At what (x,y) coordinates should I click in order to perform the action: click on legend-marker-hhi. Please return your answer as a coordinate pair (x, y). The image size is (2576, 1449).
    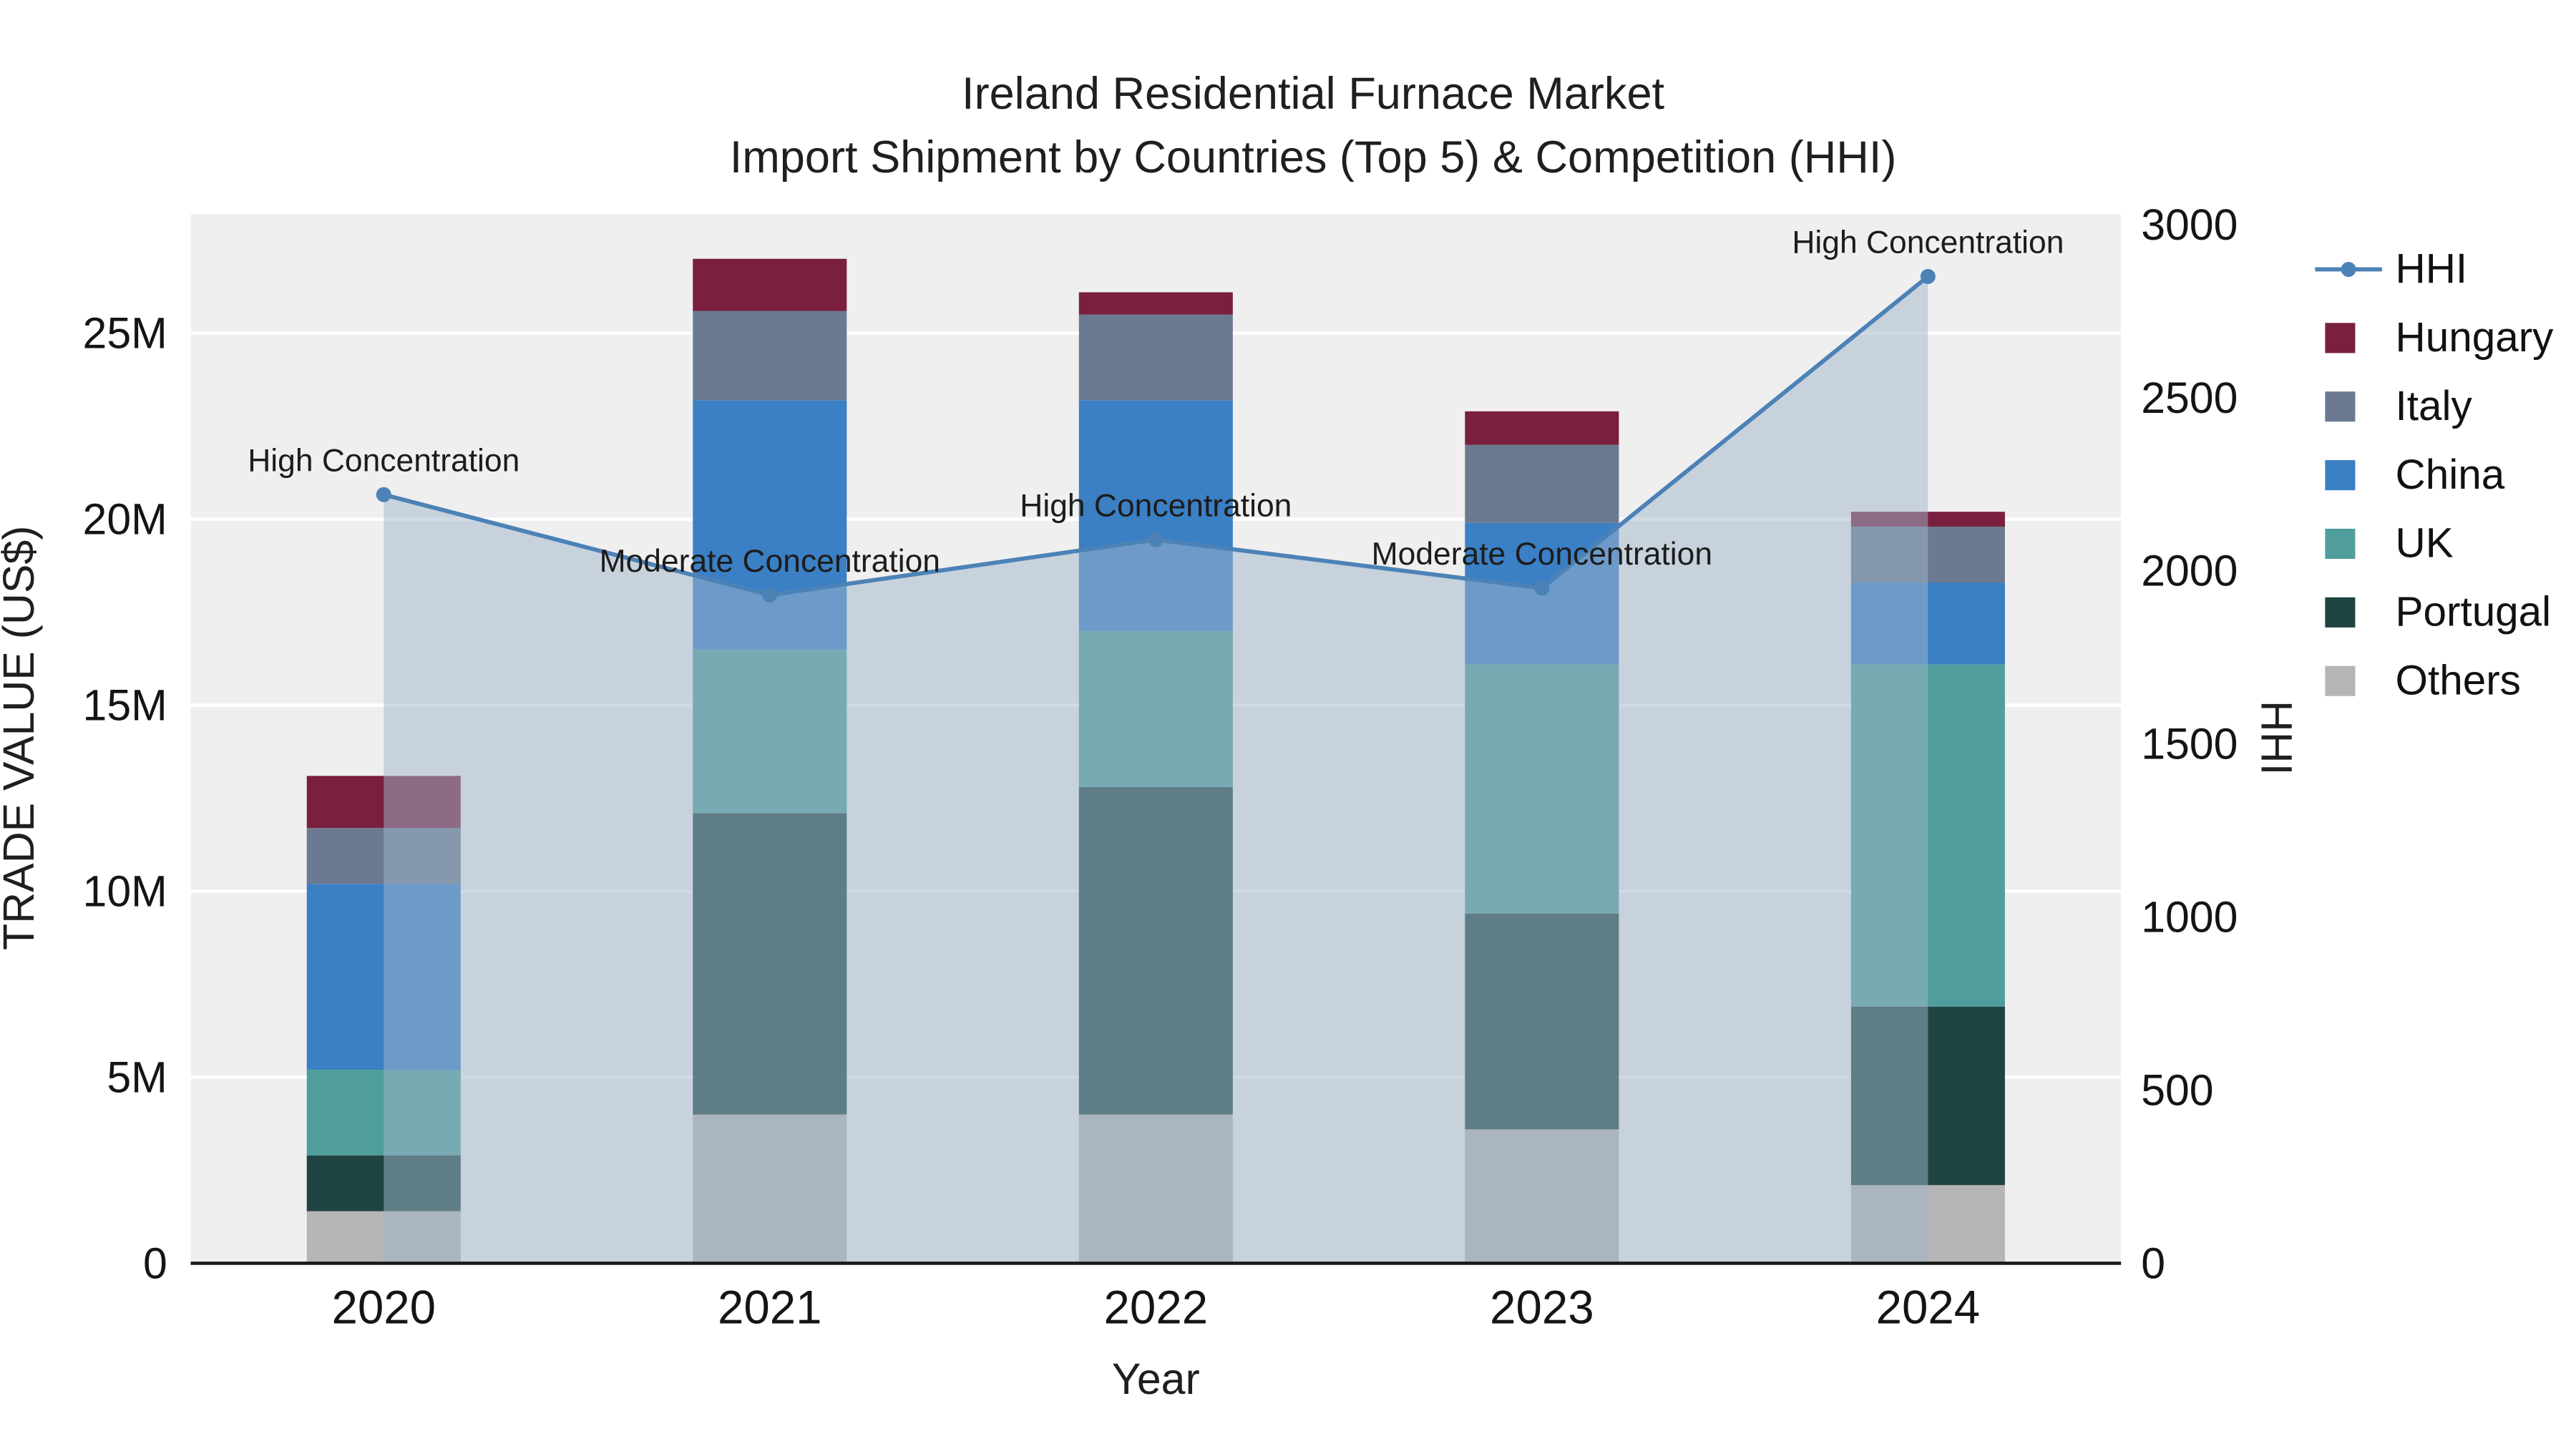
    Looking at the image, I should click on (2348, 269).